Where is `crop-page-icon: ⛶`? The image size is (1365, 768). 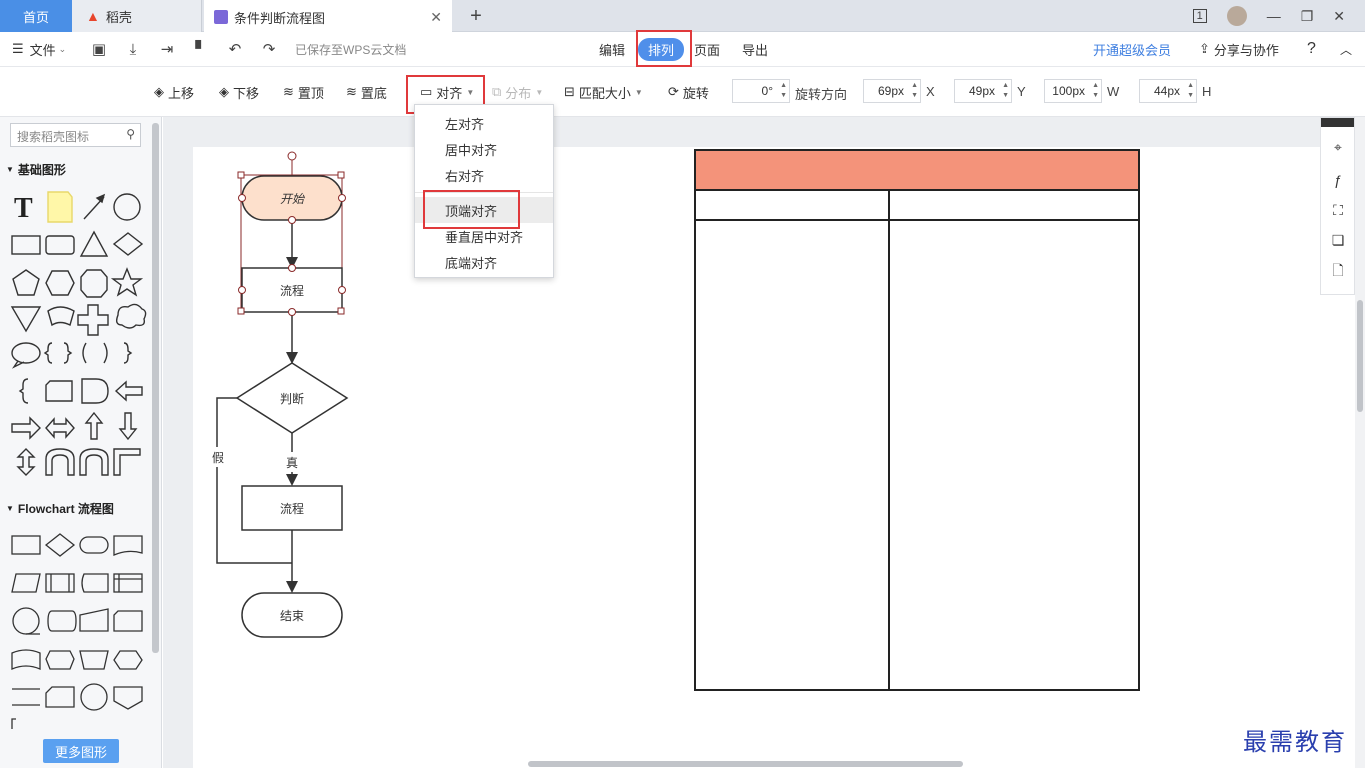 crop-page-icon: ⛶ is located at coordinates (1338, 210).